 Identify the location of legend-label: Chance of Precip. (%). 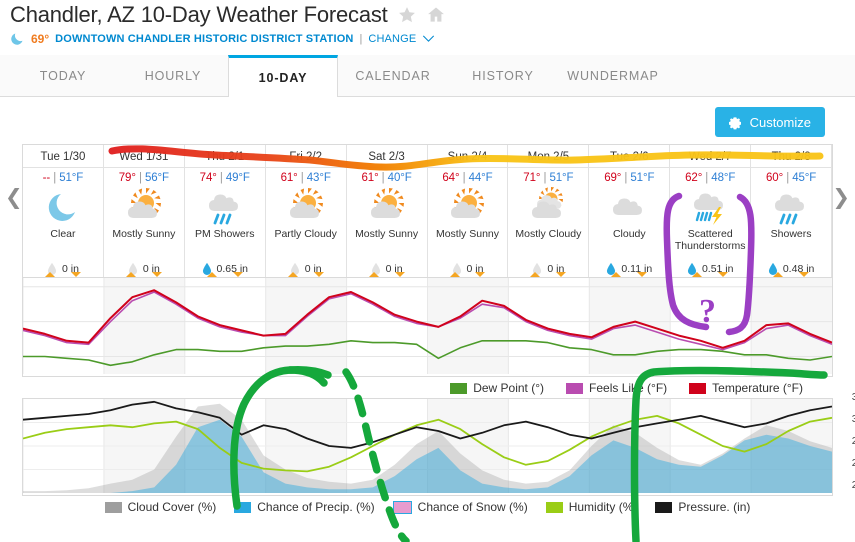
(316, 507).